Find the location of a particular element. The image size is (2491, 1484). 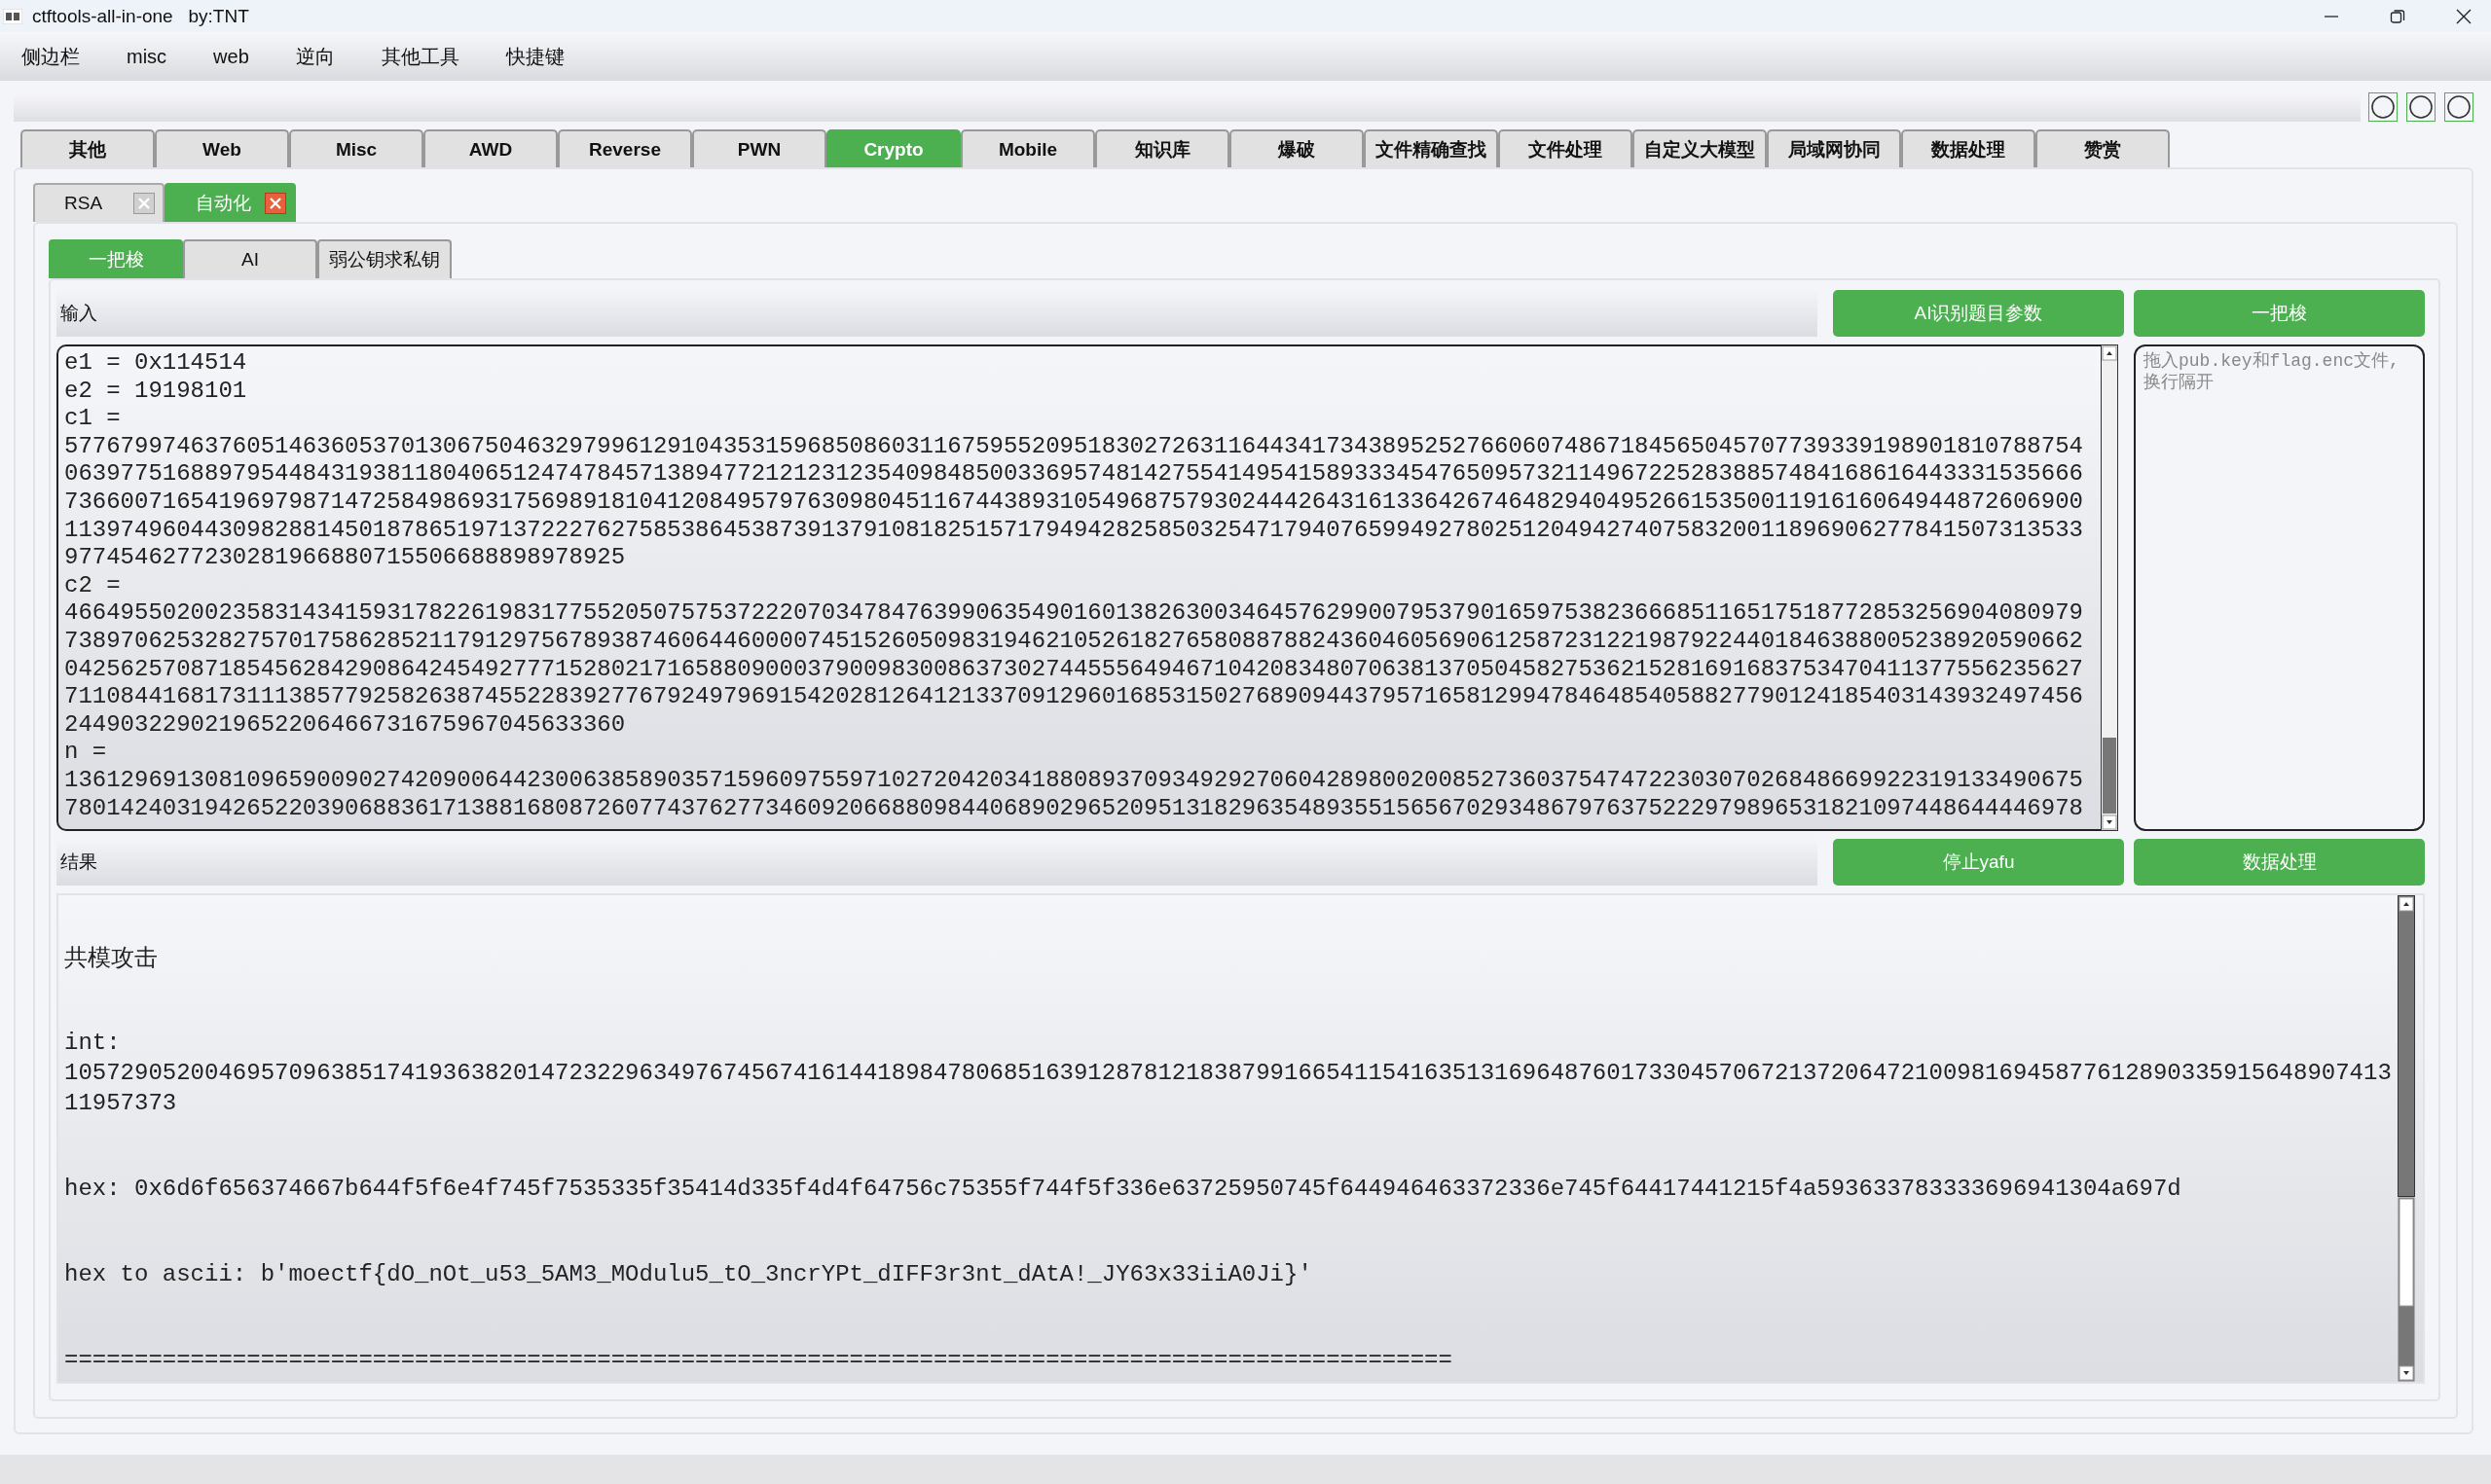

file-drop-field: 拖入pub.key和flag.enc文件,换行隔开 is located at coordinates (2279, 588).